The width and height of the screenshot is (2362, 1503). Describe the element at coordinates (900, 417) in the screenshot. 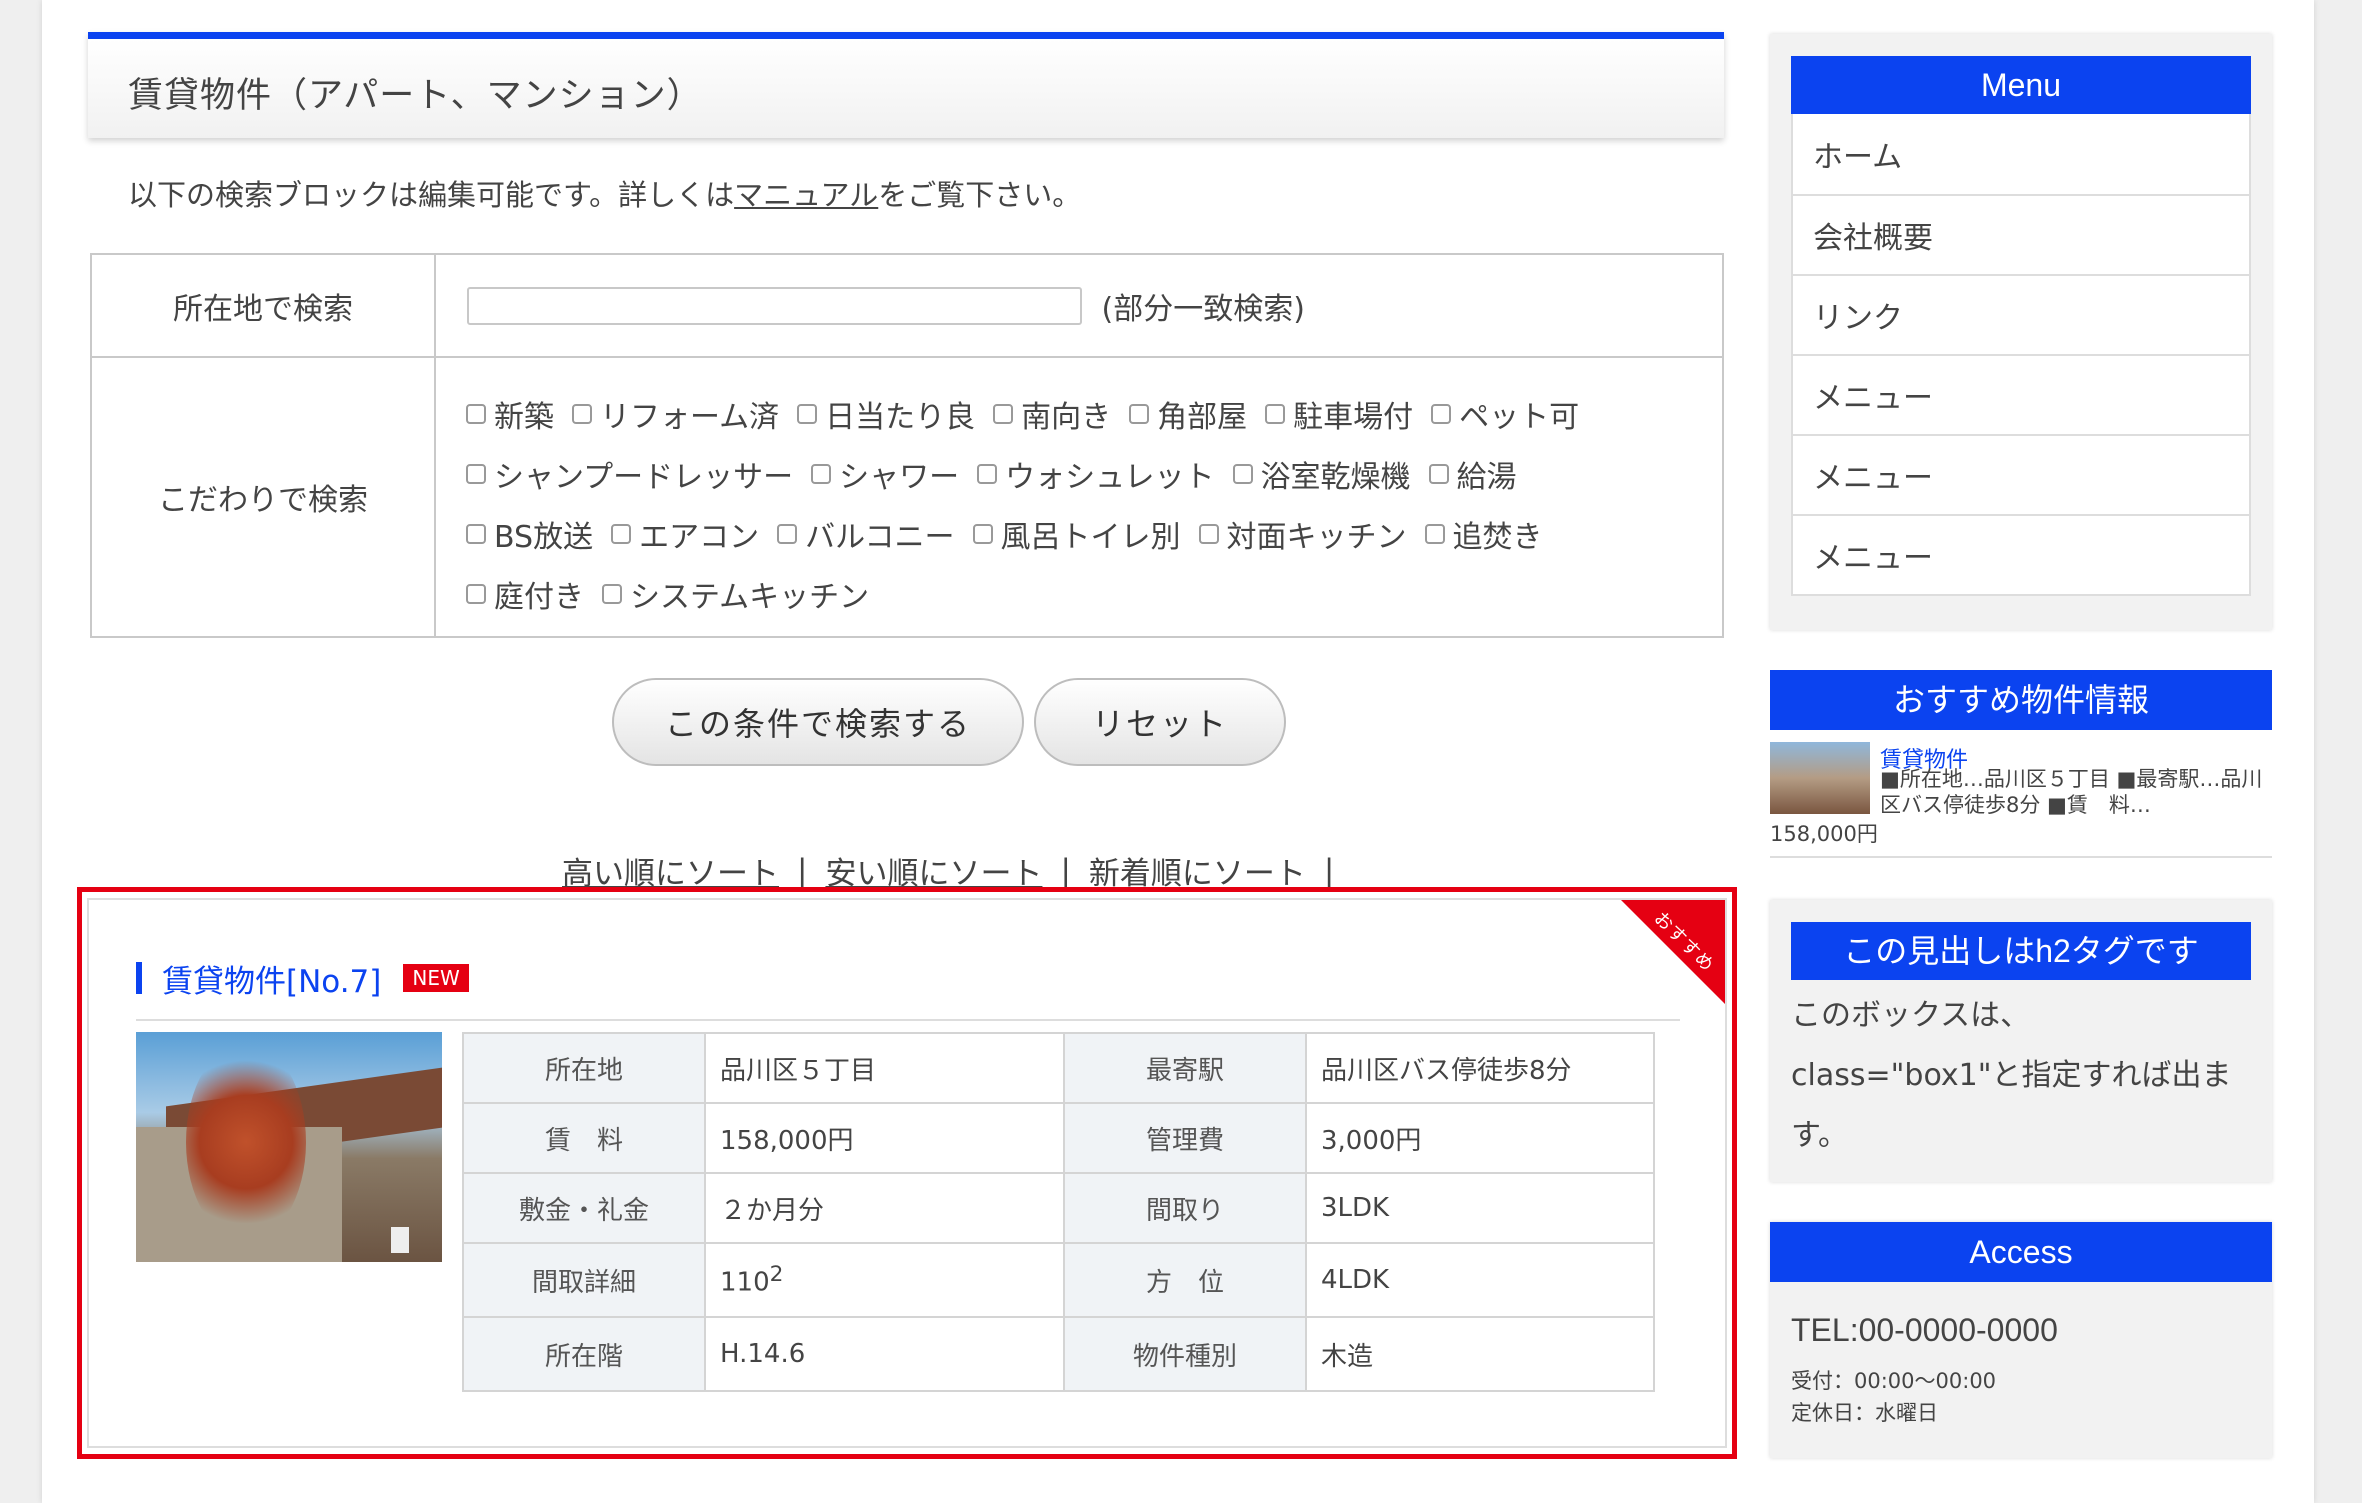

I see `feature-label: 日当たり良` at that location.